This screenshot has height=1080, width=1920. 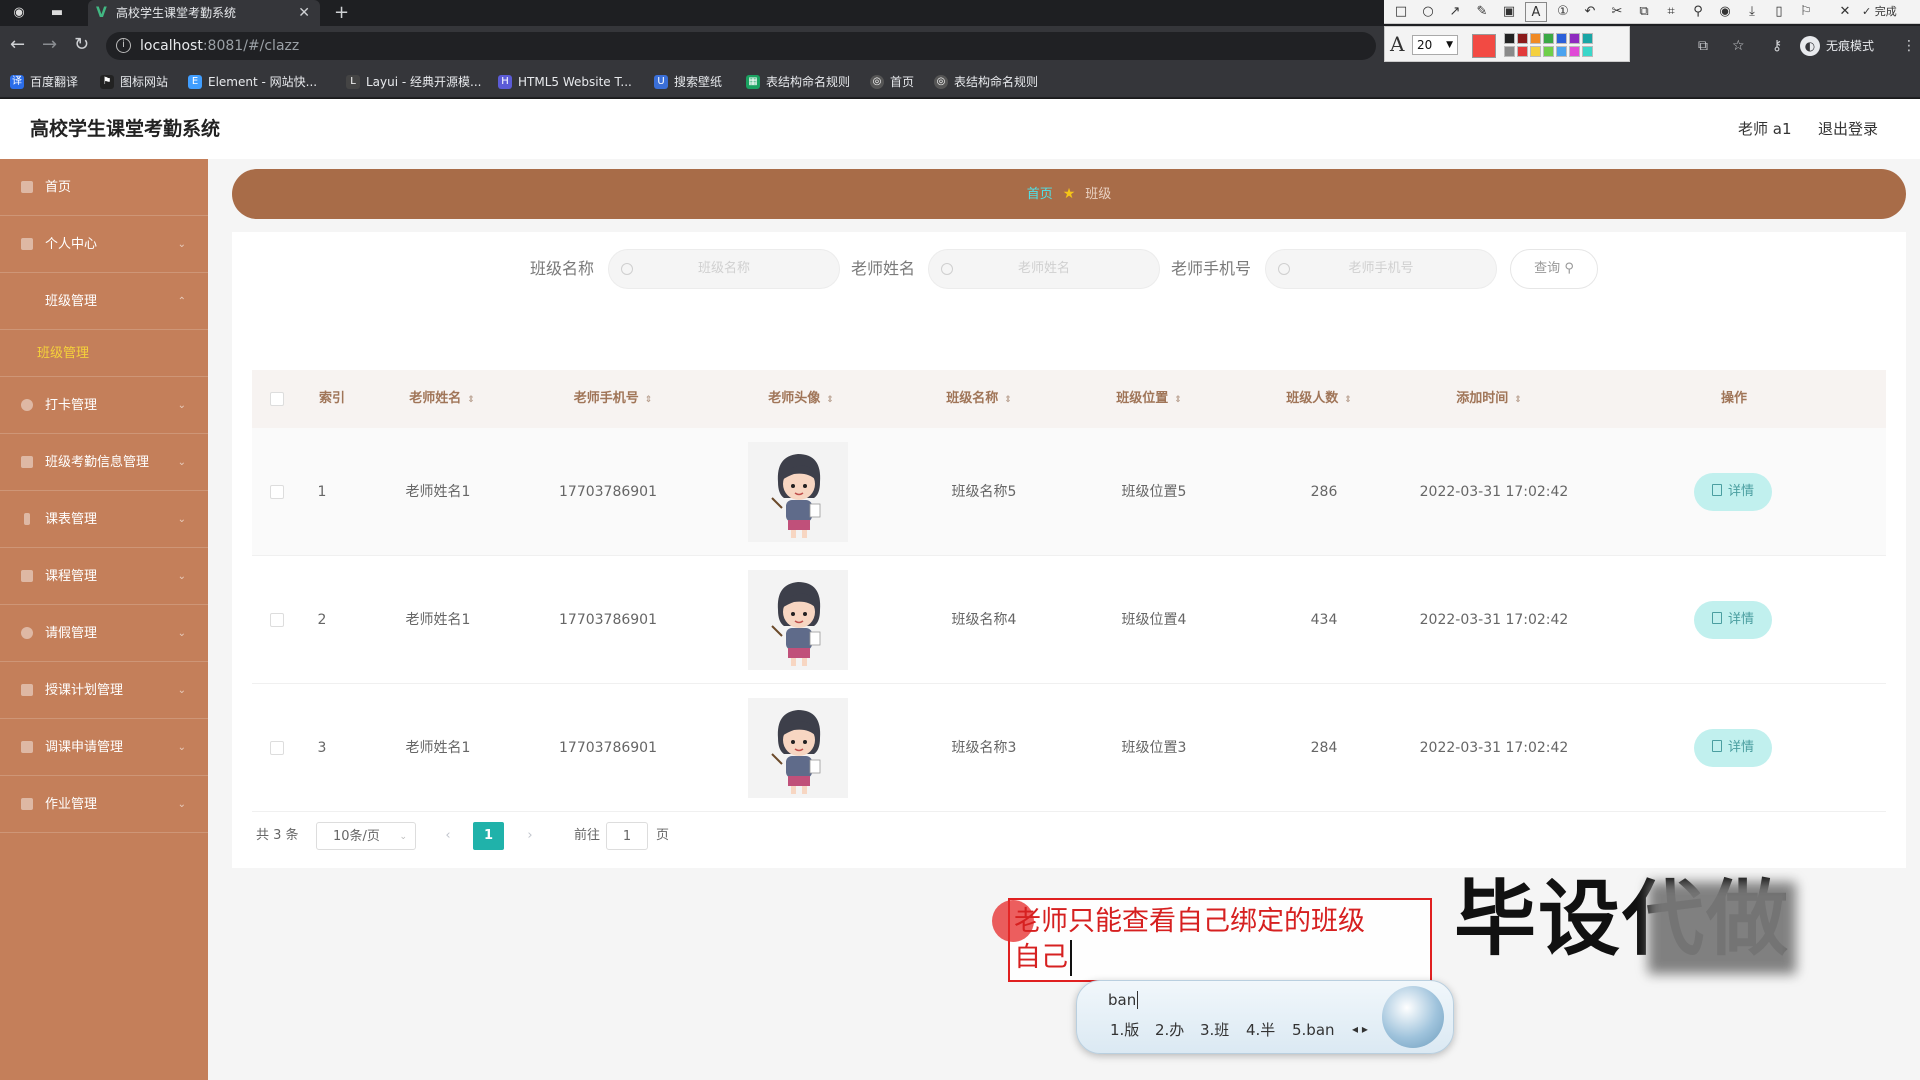 I want to click on sidebar-item-homework: 作业管理 ⌄, so click(x=104, y=804).